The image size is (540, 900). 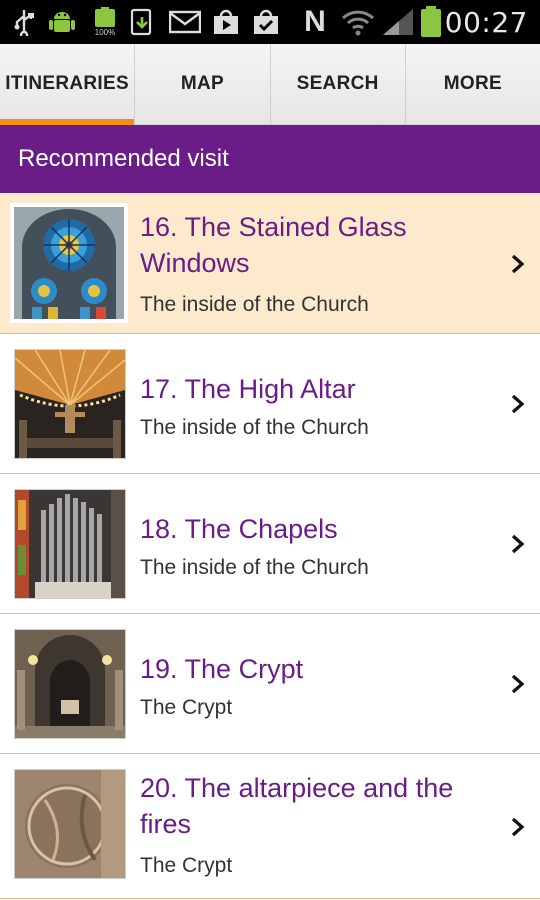 What do you see at coordinates (473, 84) in the screenshot?
I see `tab-more: MORE` at bounding box center [473, 84].